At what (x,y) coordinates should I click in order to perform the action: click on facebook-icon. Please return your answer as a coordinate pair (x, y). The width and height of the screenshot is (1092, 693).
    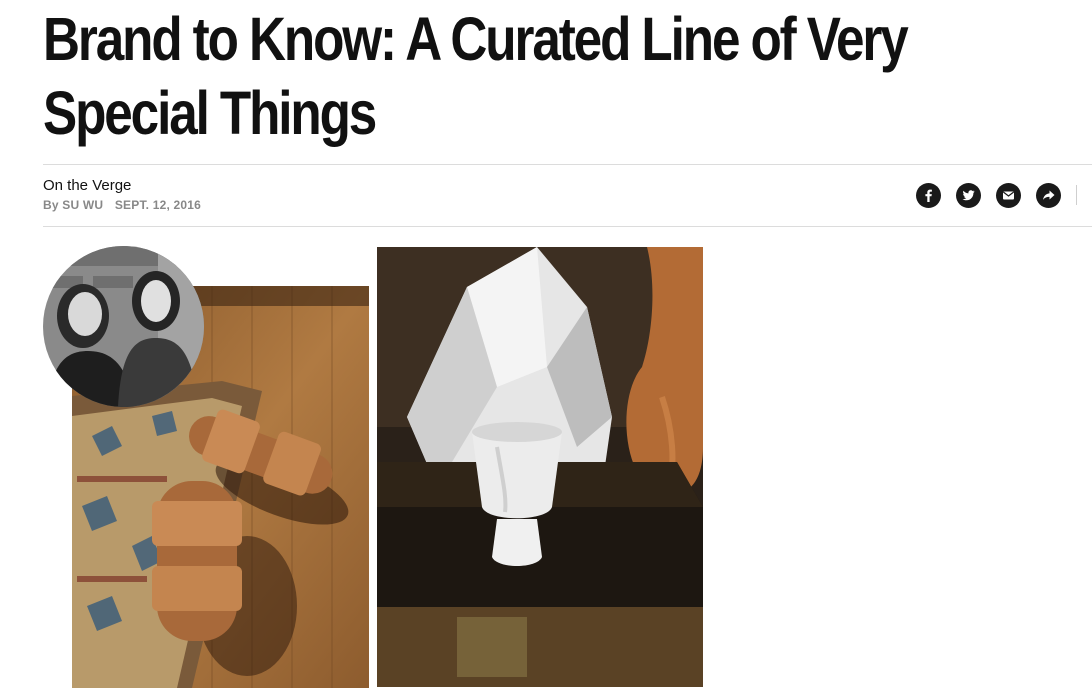
    Looking at the image, I should click on (928, 195).